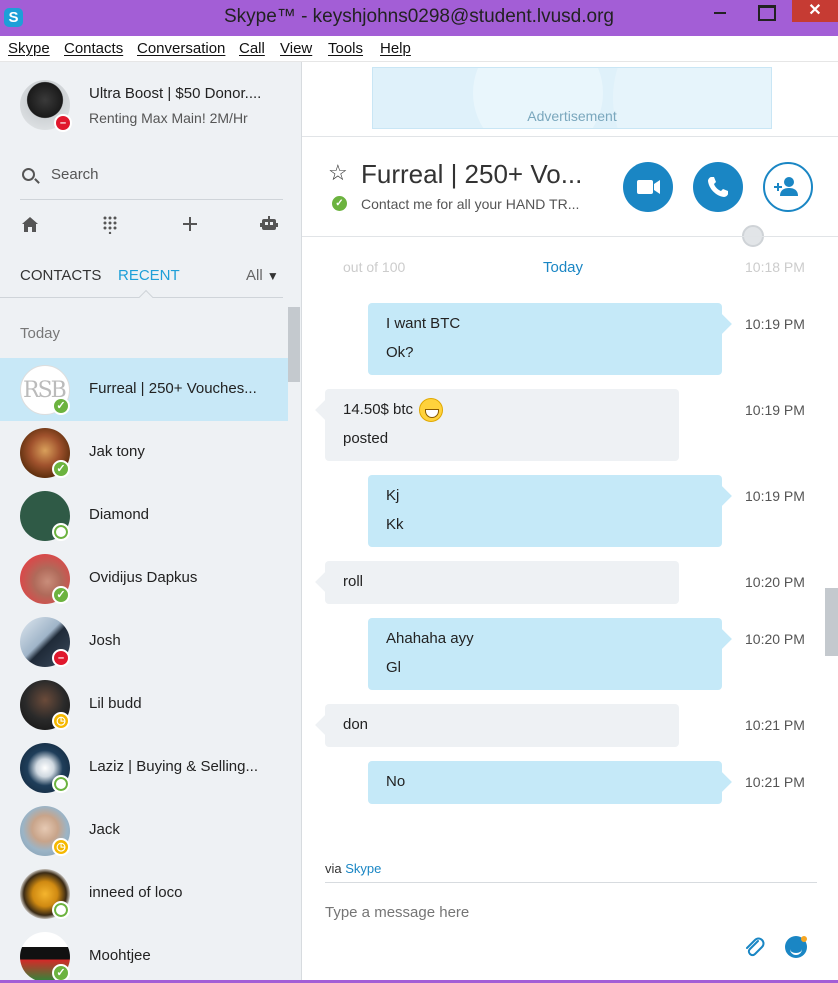 The height and width of the screenshot is (983, 838). I want to click on message-bubble-sent: No, so click(545, 782).